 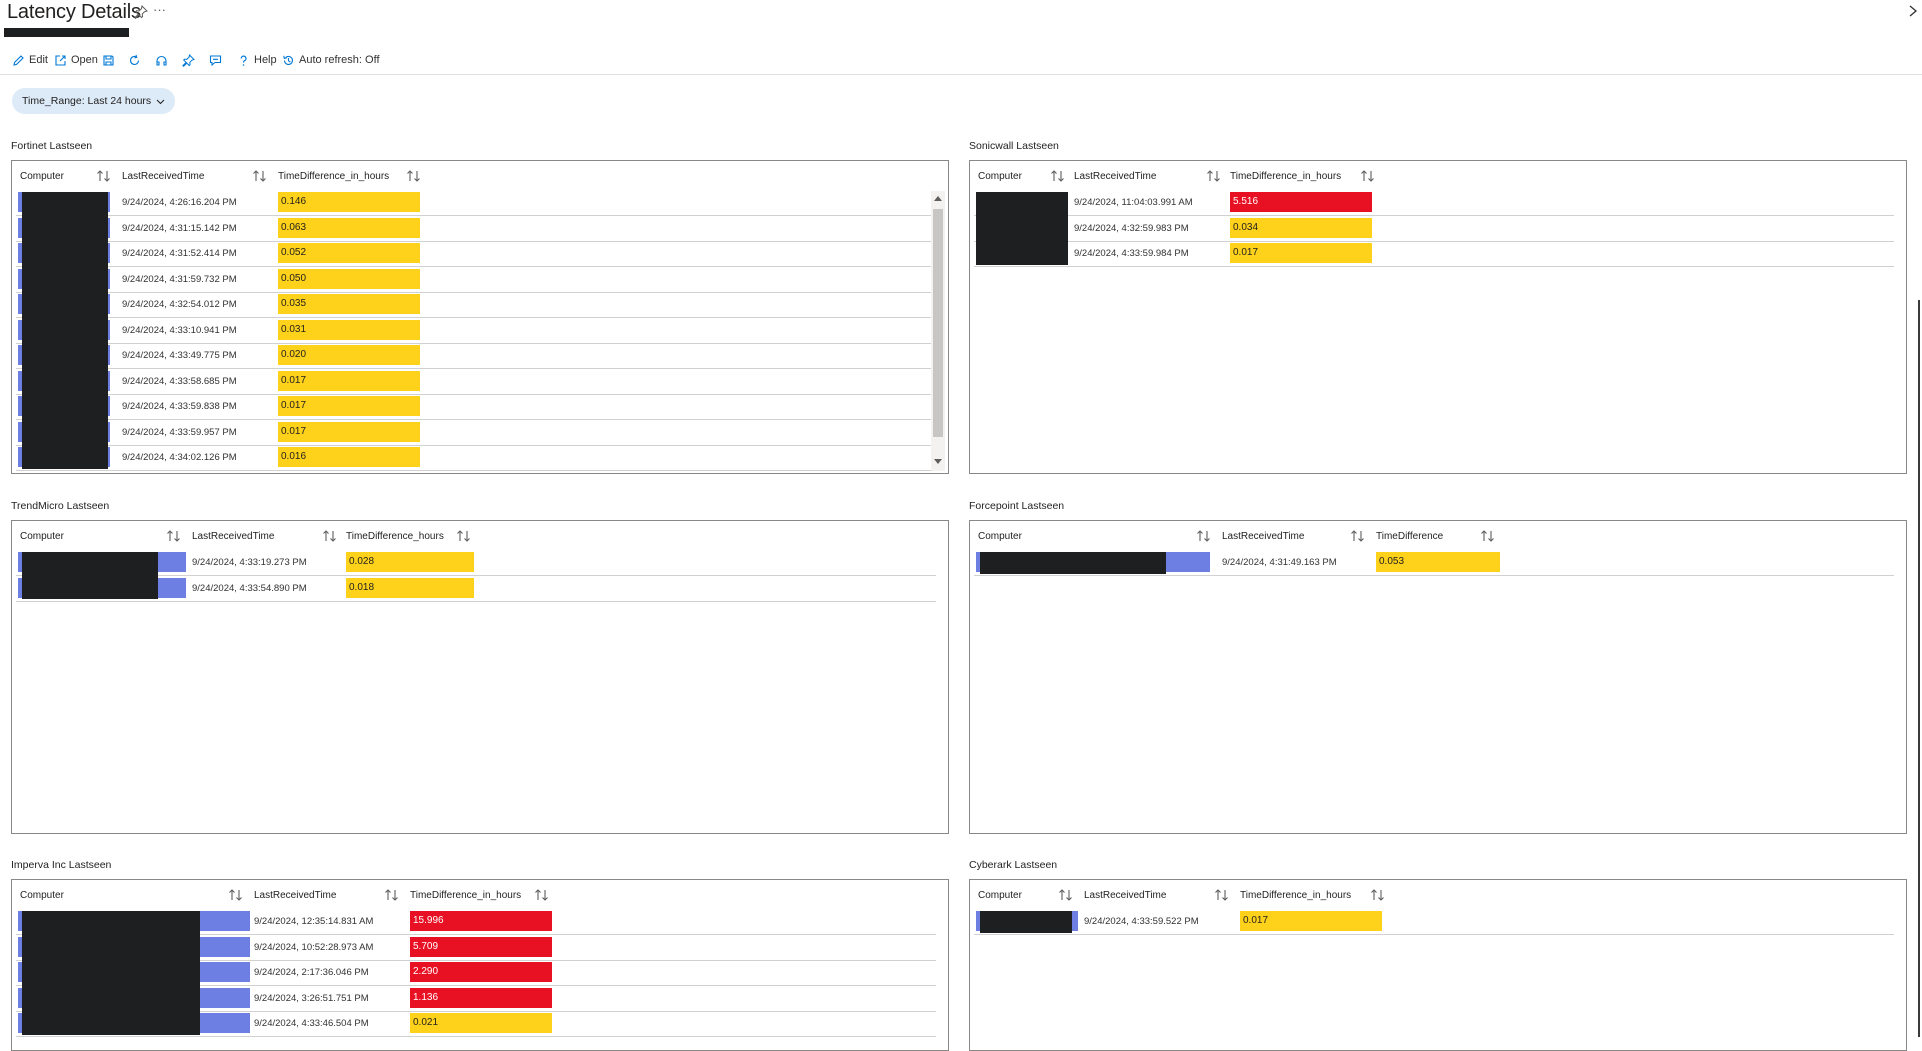 I want to click on table-row: 9/24/2024, 4:31:59.732 PM 0.050, so click(x=476, y=280).